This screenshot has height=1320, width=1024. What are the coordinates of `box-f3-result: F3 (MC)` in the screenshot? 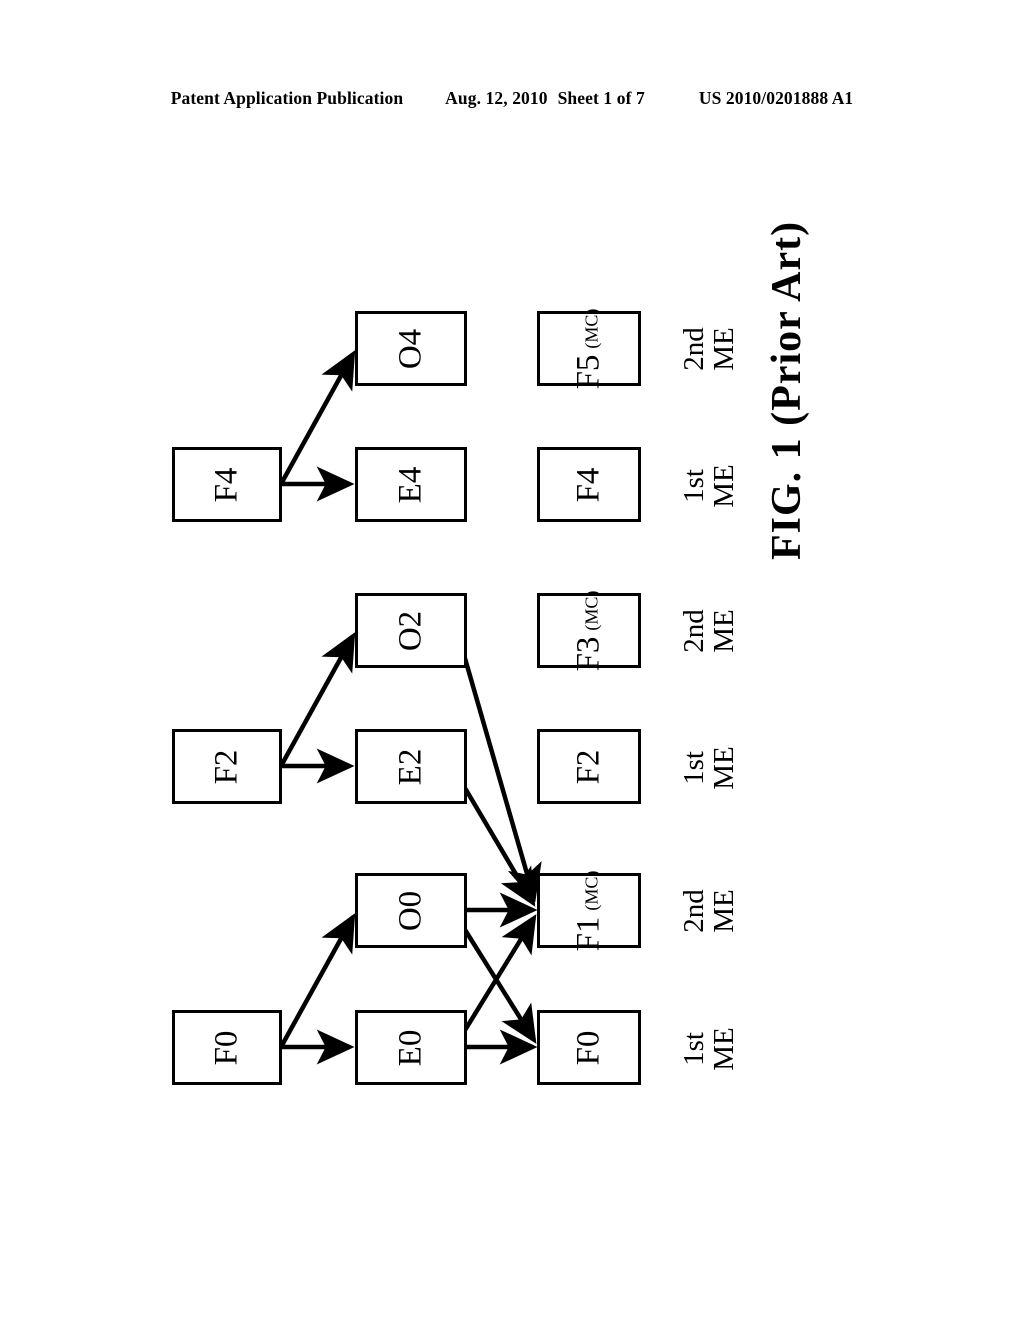 It's located at (589, 630).